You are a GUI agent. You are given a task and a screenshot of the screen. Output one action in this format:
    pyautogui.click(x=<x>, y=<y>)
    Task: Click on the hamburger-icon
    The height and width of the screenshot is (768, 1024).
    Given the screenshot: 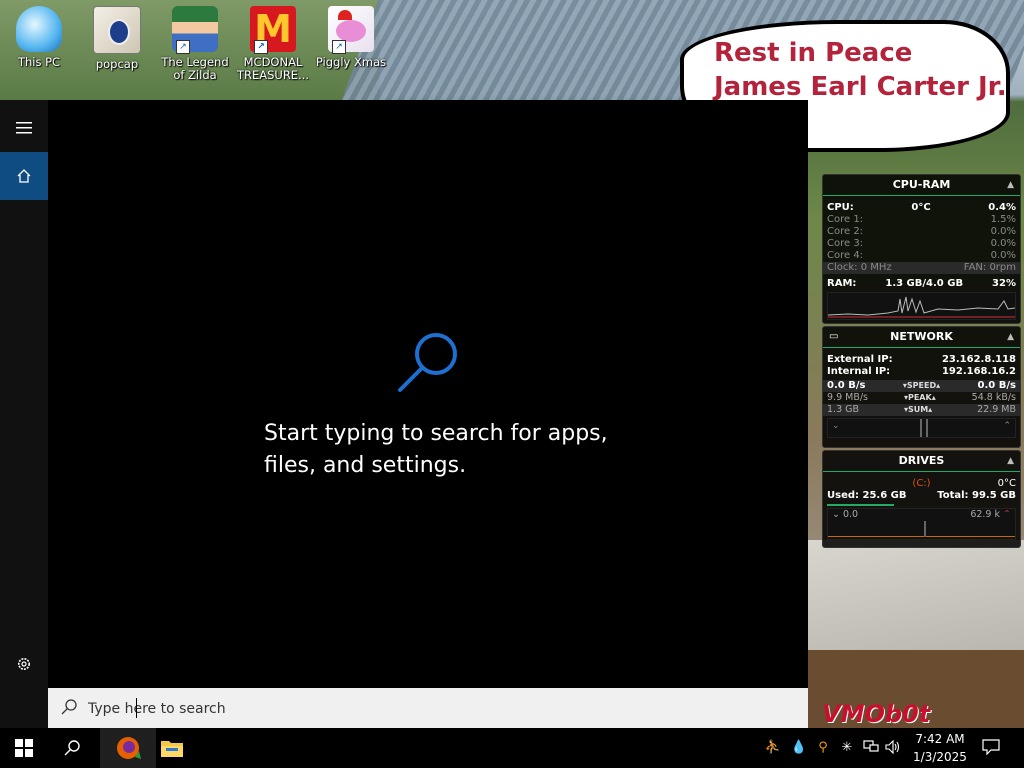 What is the action you would take?
    pyautogui.click(x=24, y=128)
    